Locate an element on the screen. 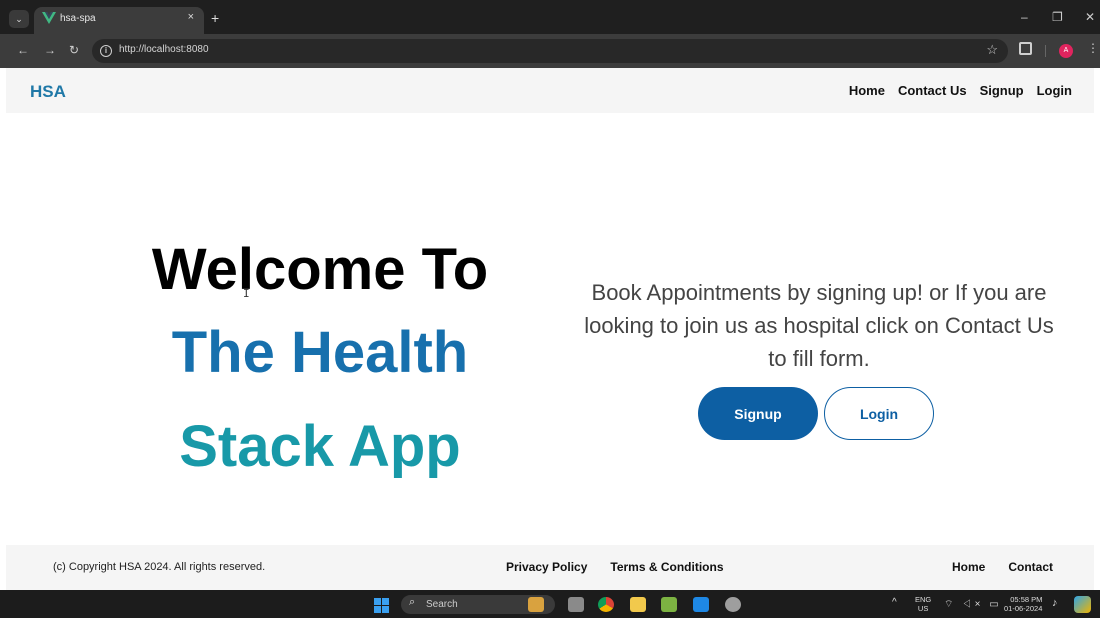 Image resolution: width=1100 pixels, height=618 pixels. tab-close-icon: × is located at coordinates (191, 17).